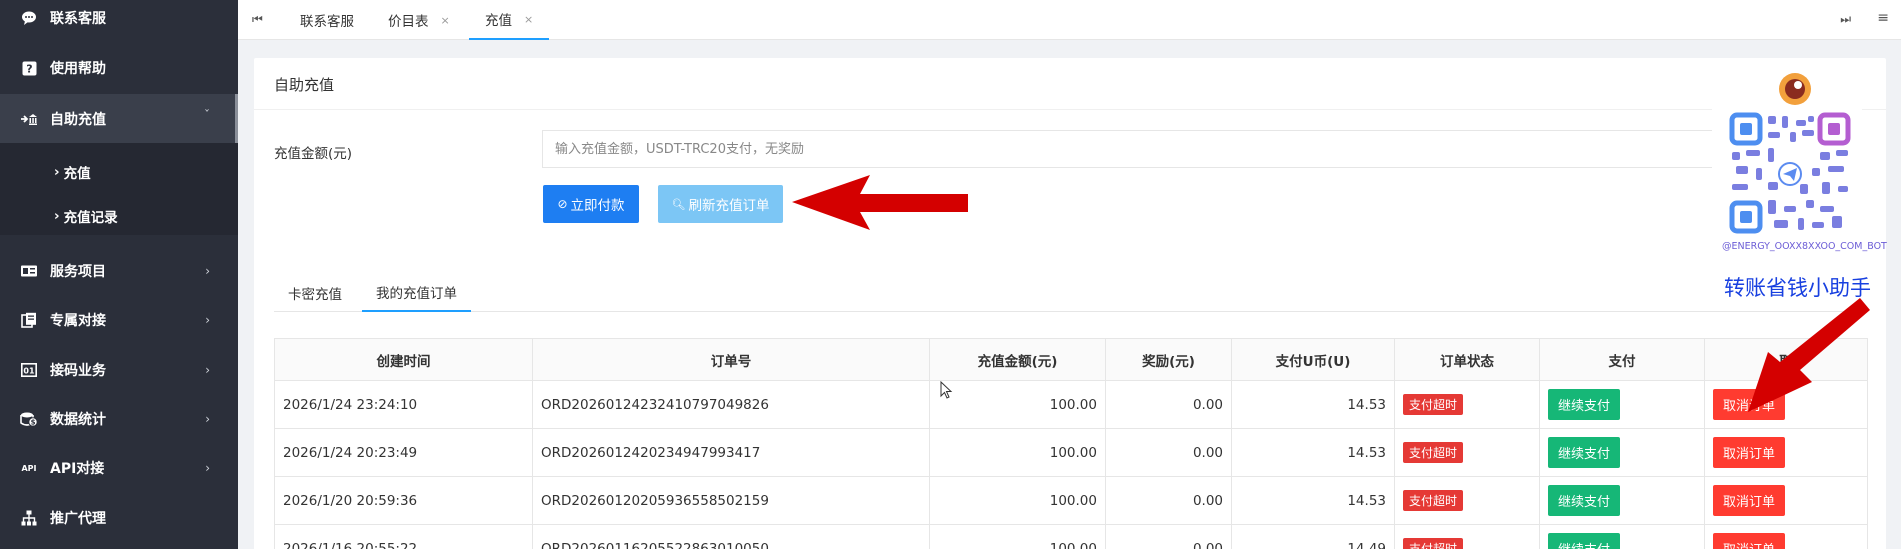 The width and height of the screenshot is (1901, 549). I want to click on tab-label: 联系客服, so click(327, 22).